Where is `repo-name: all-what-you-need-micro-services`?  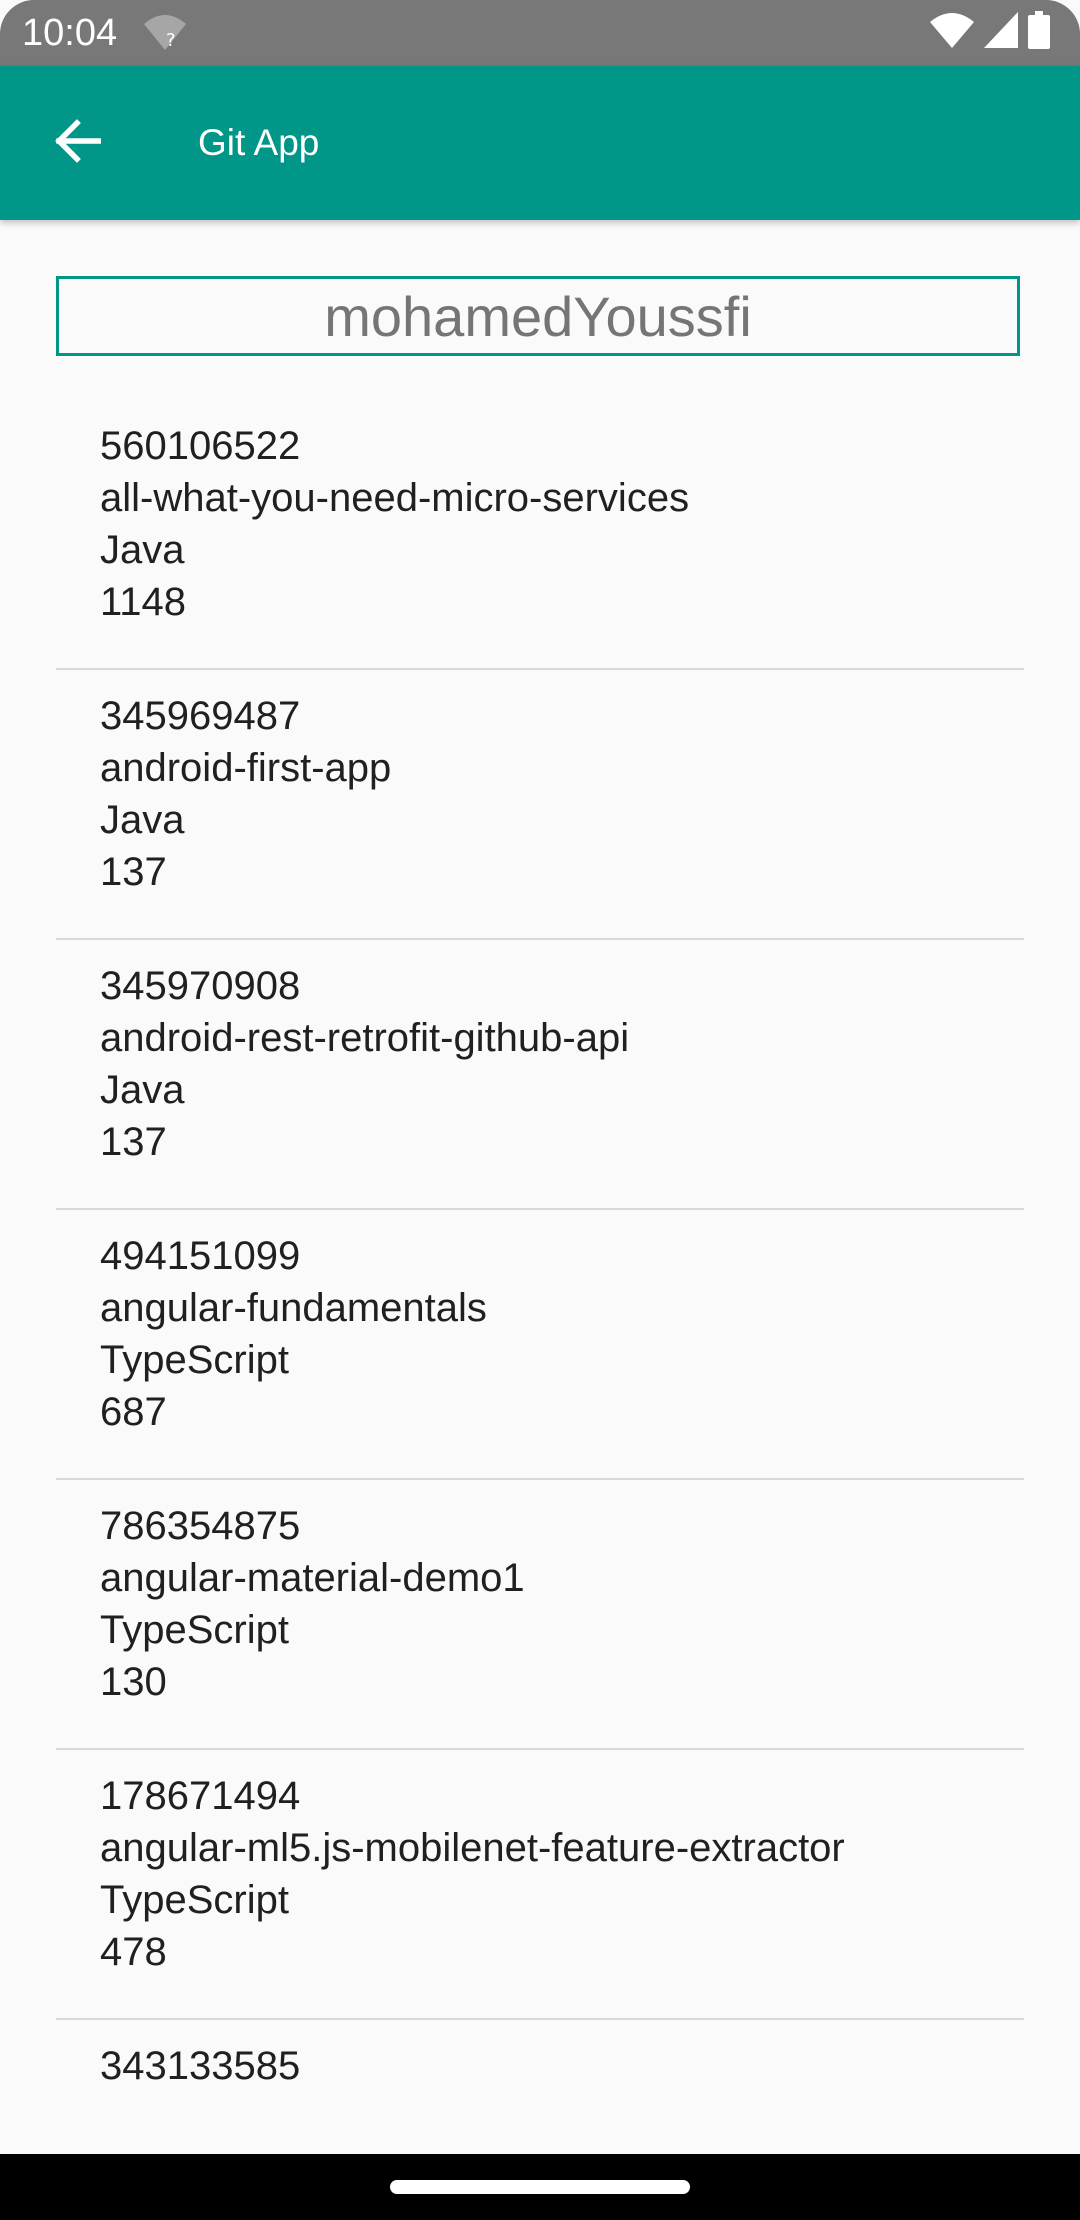 repo-name: all-what-you-need-micro-services is located at coordinates (395, 498).